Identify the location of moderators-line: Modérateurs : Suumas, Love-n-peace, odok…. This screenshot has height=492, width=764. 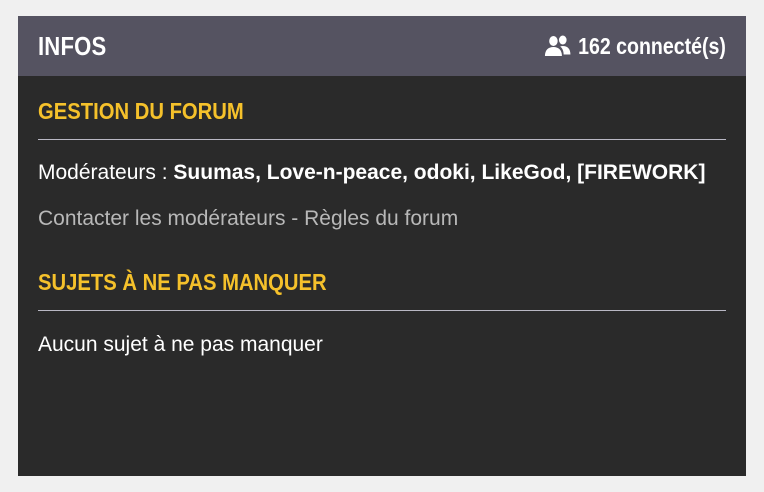
(382, 172).